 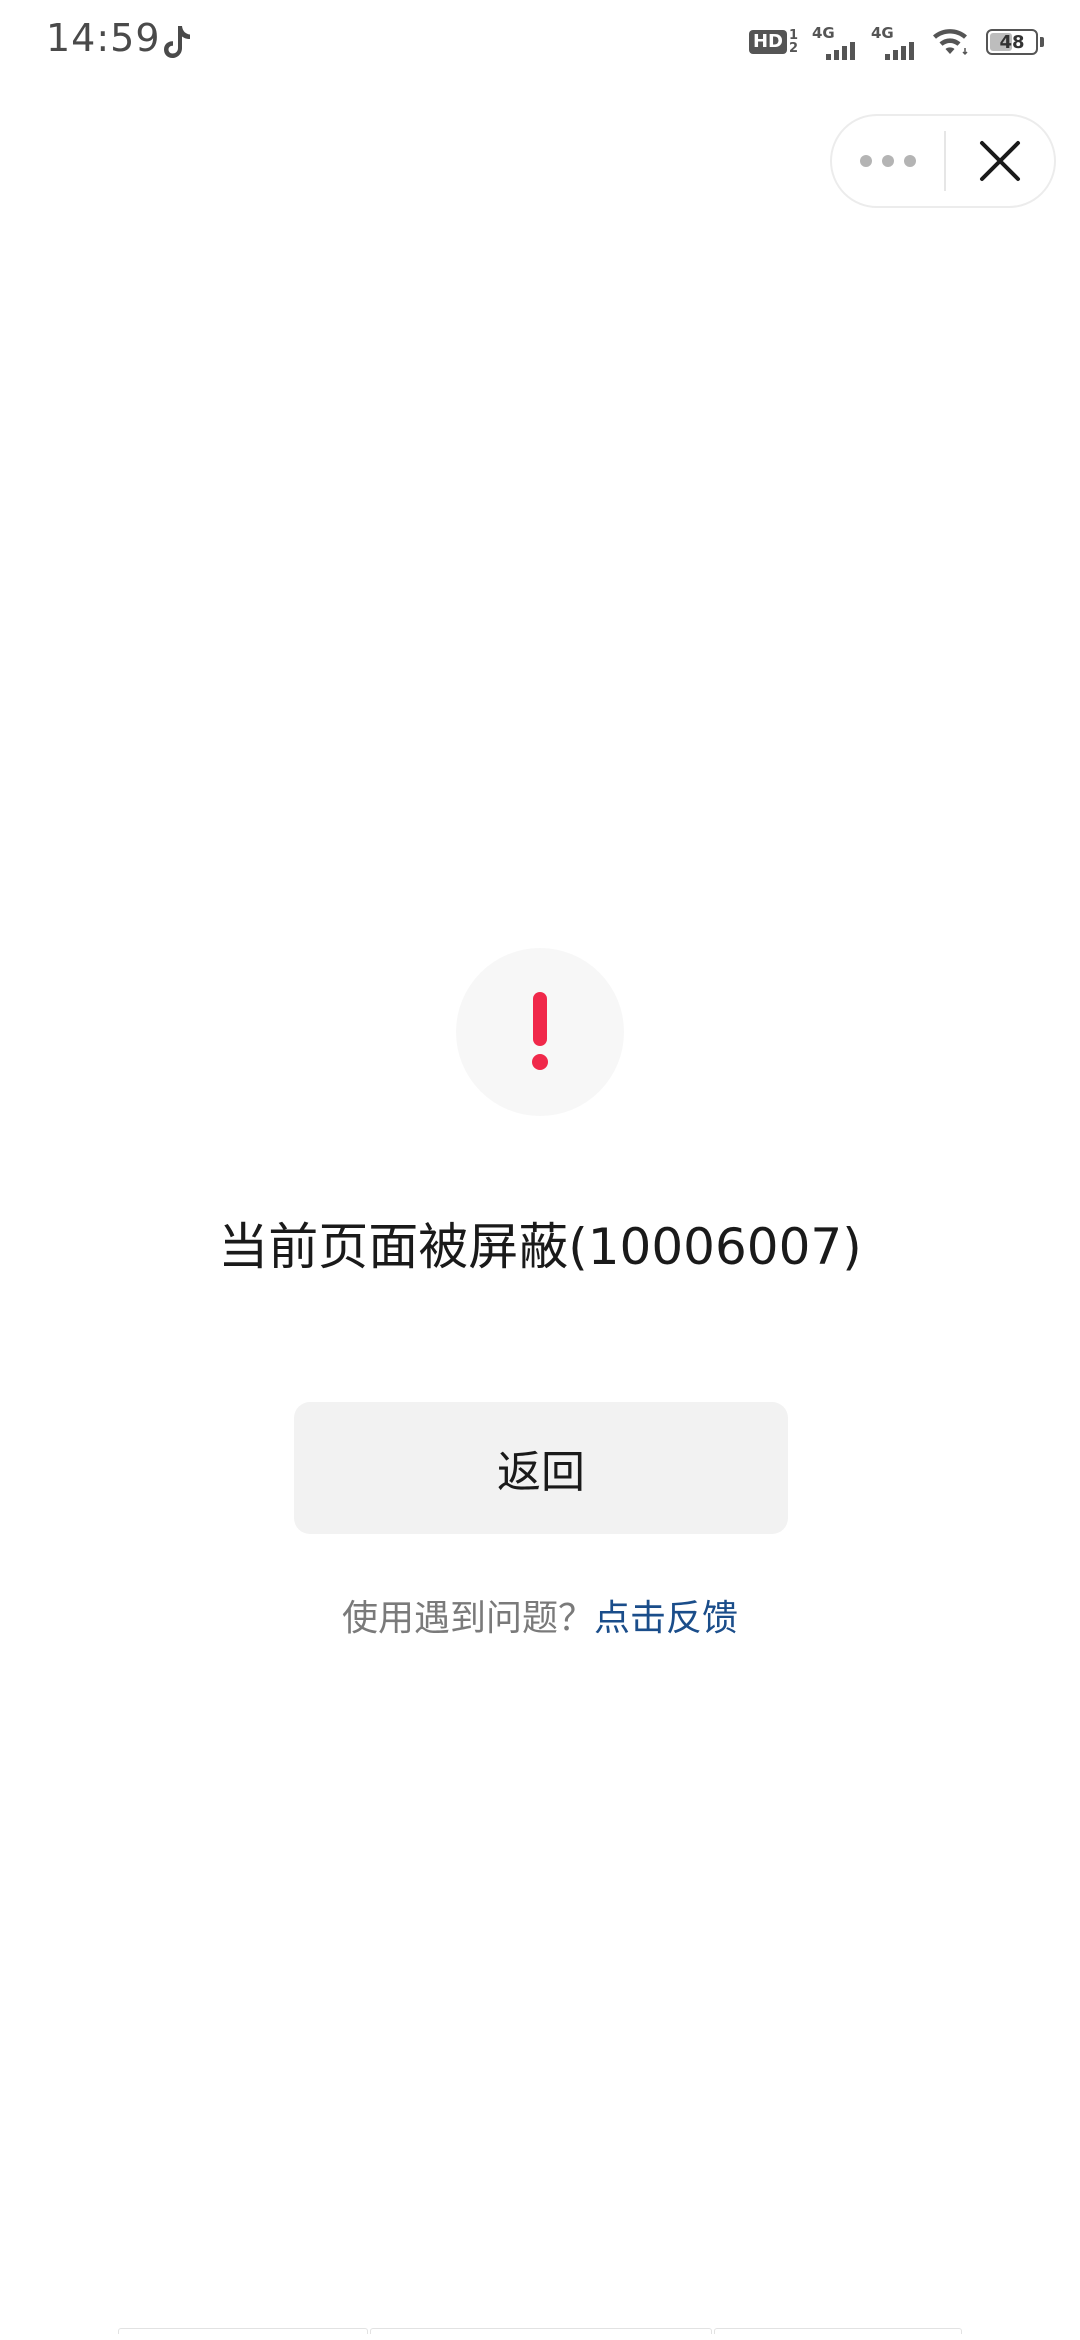 What do you see at coordinates (467, 1618) in the screenshot?
I see `feedback-prompt: 使用遇到问题？` at bounding box center [467, 1618].